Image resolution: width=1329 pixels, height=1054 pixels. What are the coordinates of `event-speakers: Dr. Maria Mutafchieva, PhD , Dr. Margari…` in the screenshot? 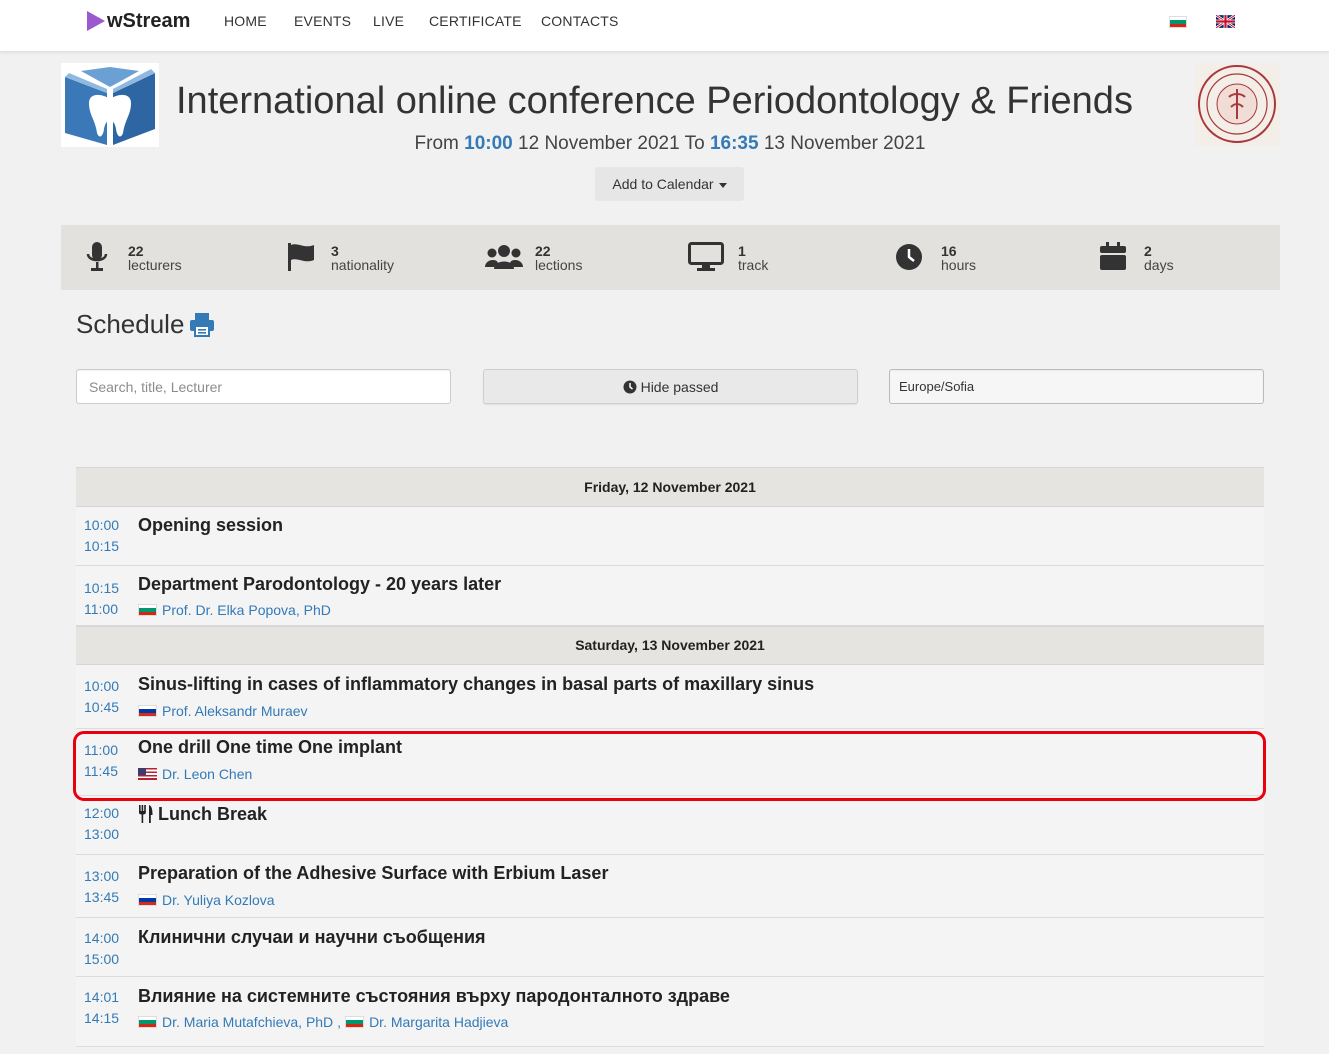 It's located at (323, 1022).